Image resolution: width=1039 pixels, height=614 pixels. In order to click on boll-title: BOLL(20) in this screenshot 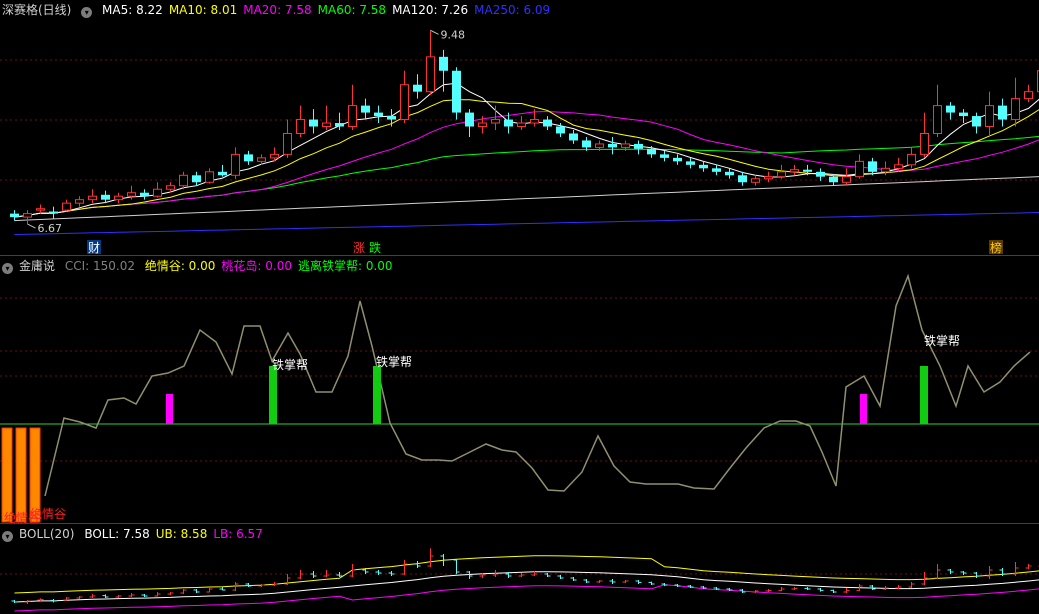, I will do `click(47, 534)`.